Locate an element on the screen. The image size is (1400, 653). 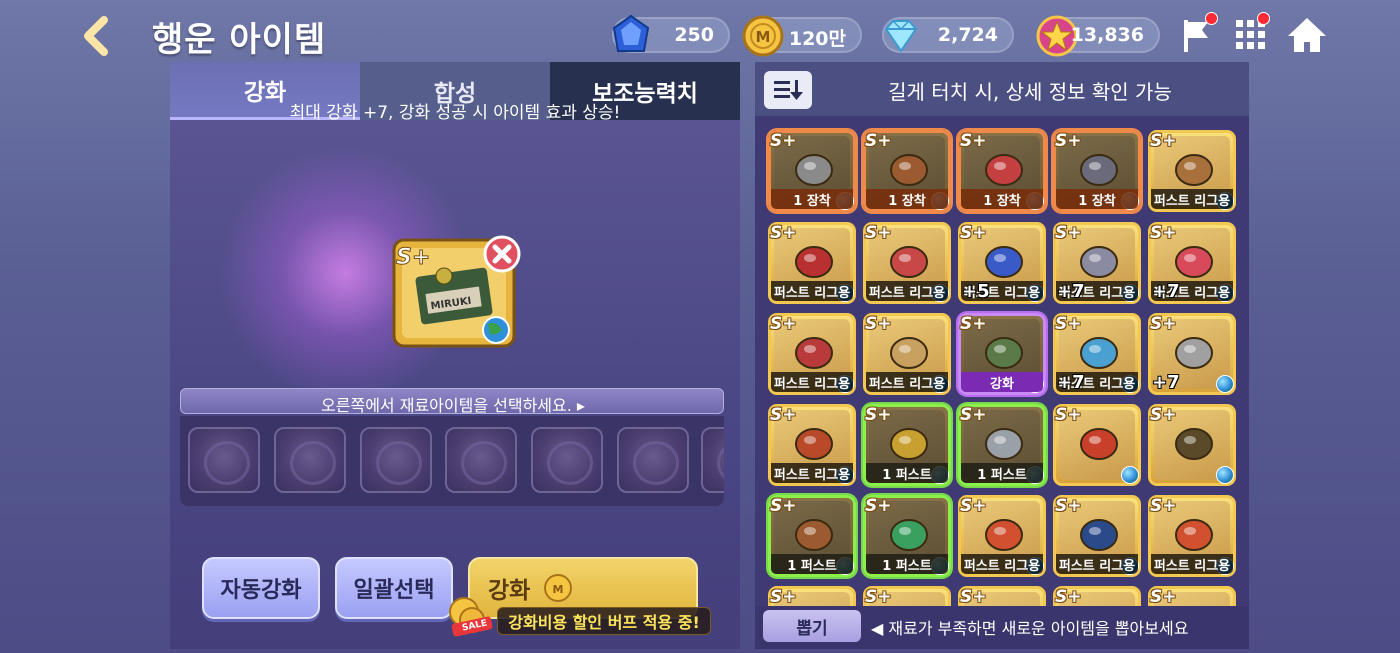
mission-flag-button is located at coordinates (1199, 34).